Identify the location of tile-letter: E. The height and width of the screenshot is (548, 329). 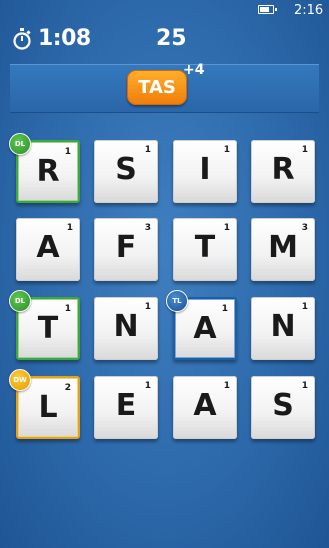
(126, 405).